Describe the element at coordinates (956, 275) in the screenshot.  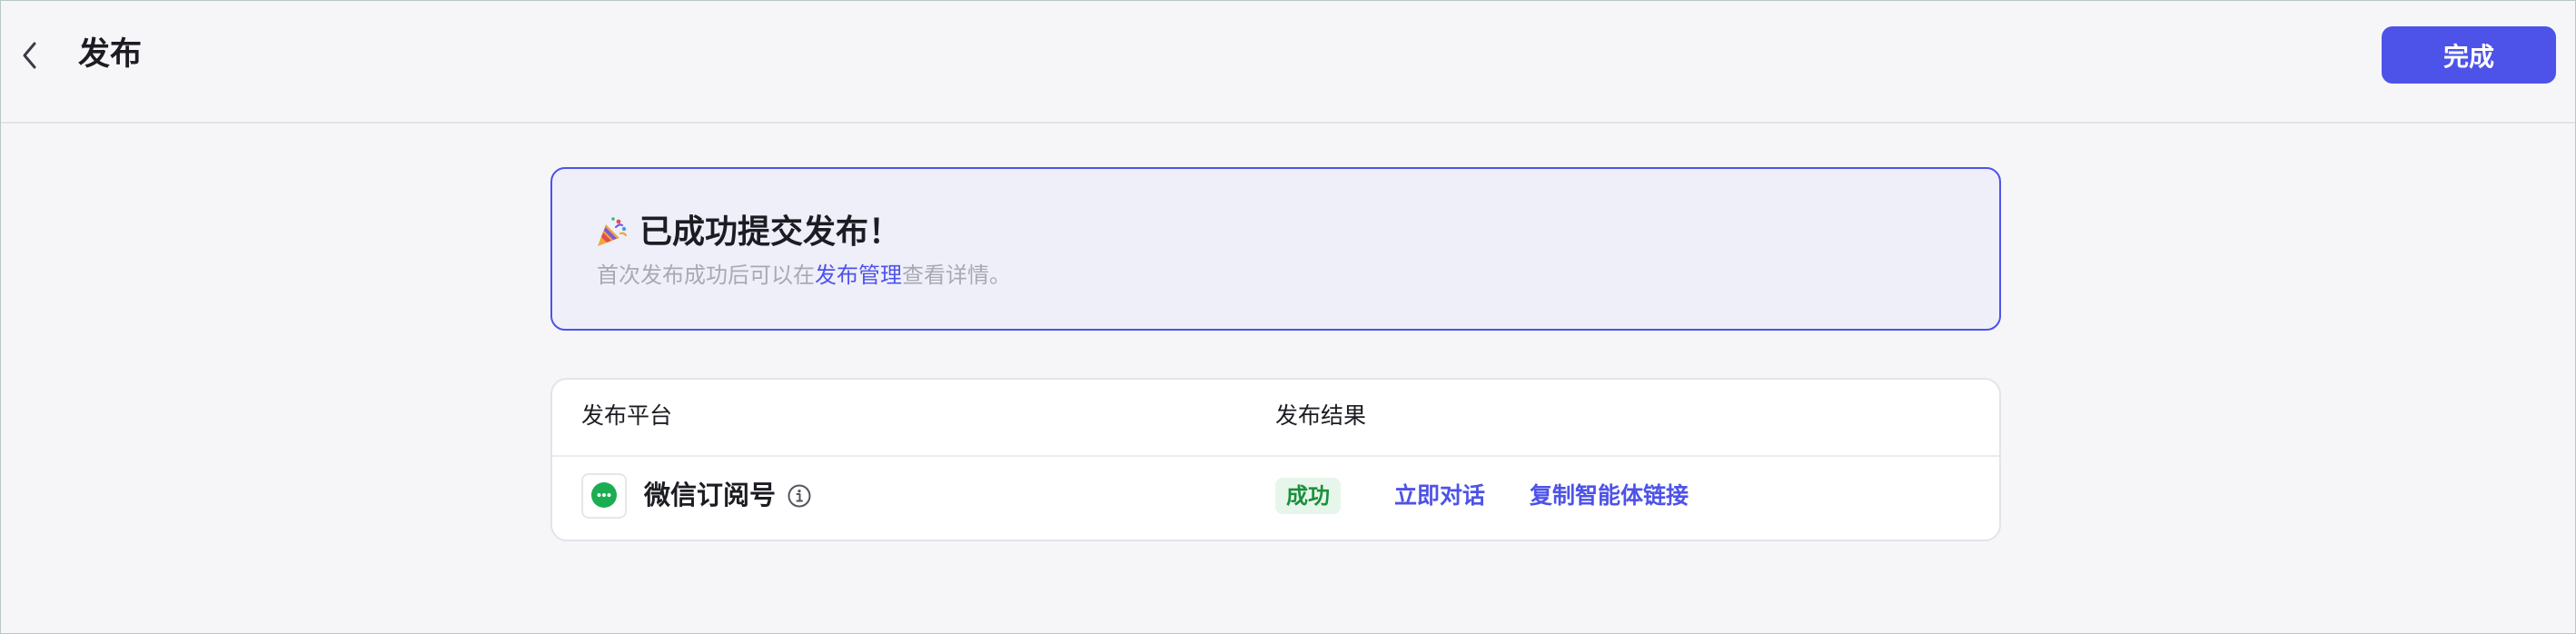
I see `success-desc-suffix: 查看详情。` at that location.